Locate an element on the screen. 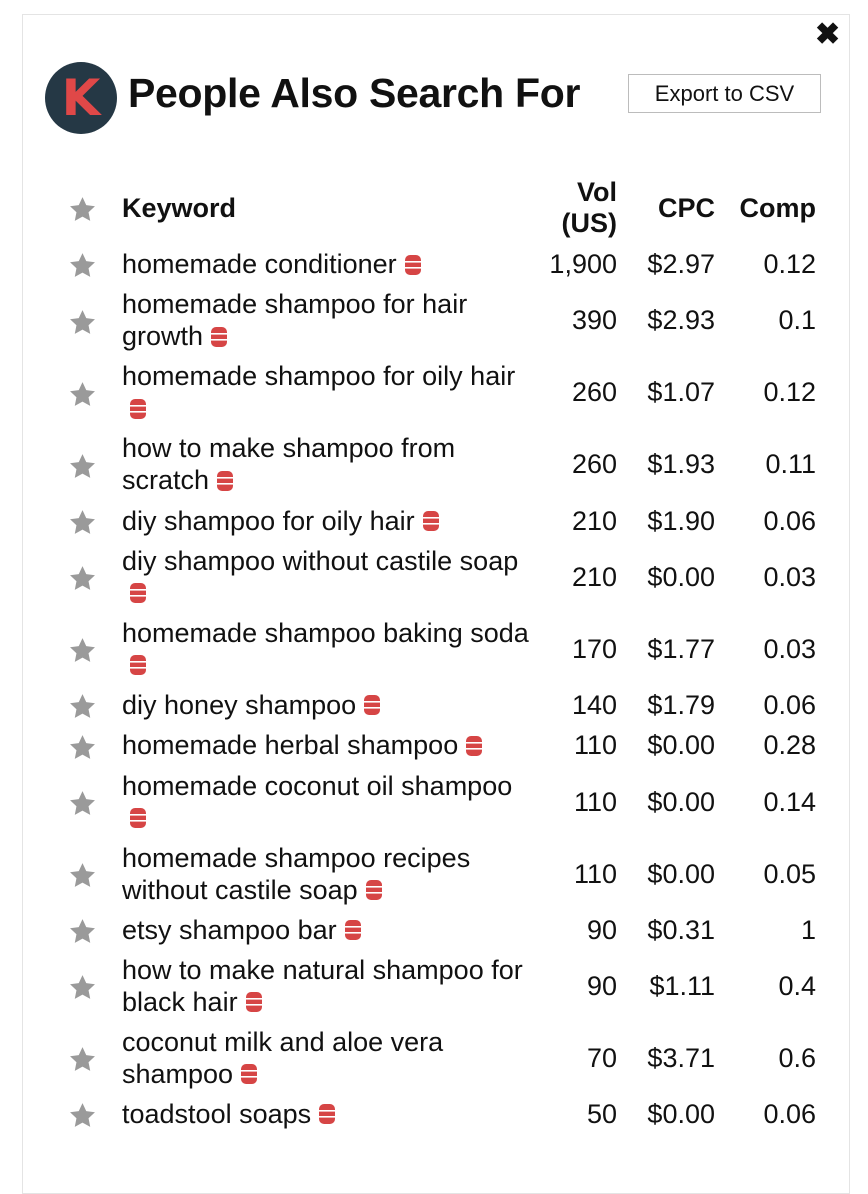 The image size is (868, 1194). vol-cell: 260 is located at coordinates (594, 392).